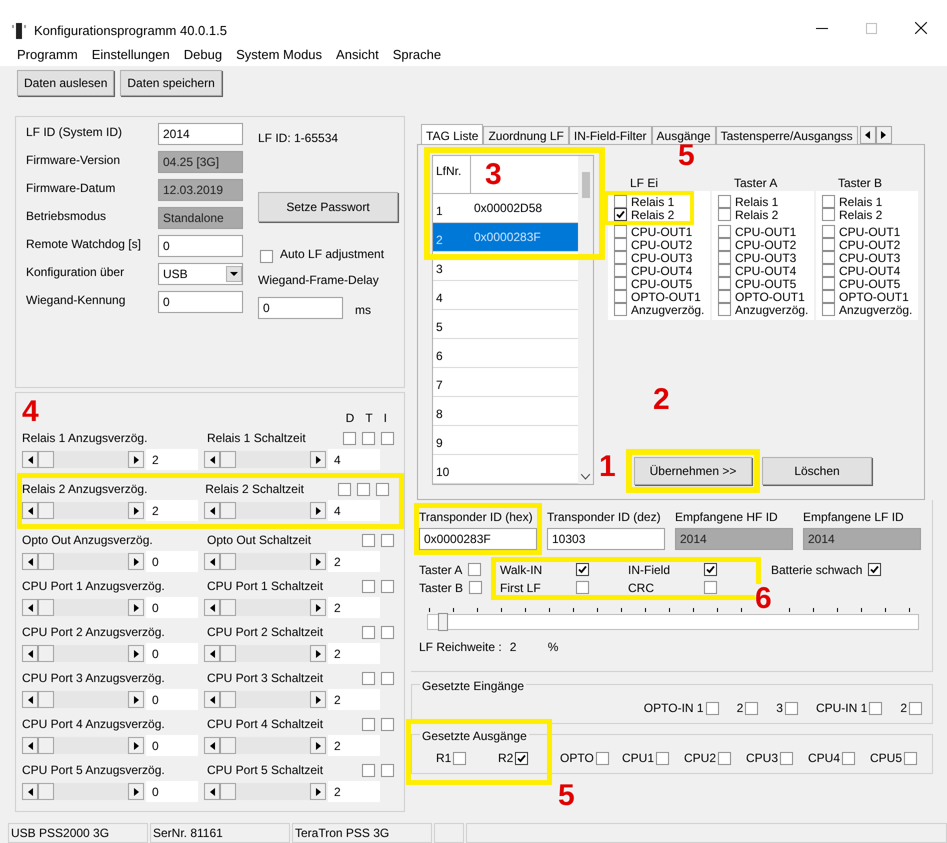  What do you see at coordinates (200, 302) in the screenshot?
I see `input-field: 0` at bounding box center [200, 302].